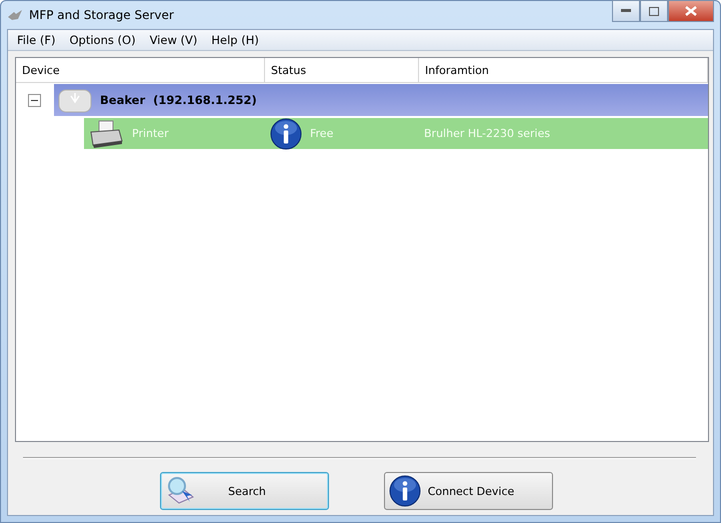 The height and width of the screenshot is (523, 721). Describe the element at coordinates (178, 100) in the screenshot. I see `device-name: Beaker (192.168.1.252)` at that location.